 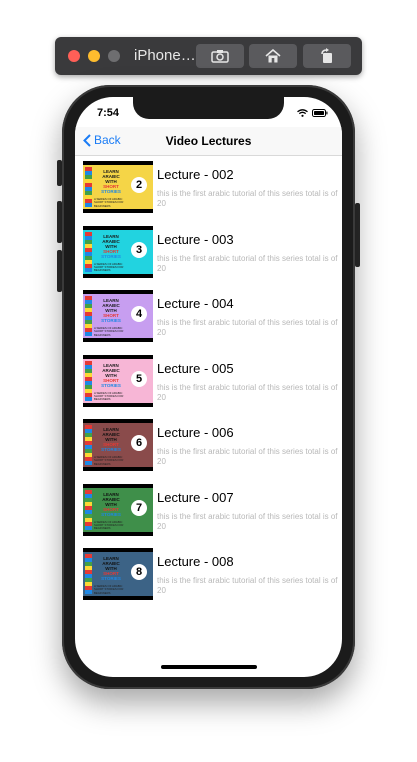 What do you see at coordinates (357, 235) in the screenshot?
I see `power-button` at bounding box center [357, 235].